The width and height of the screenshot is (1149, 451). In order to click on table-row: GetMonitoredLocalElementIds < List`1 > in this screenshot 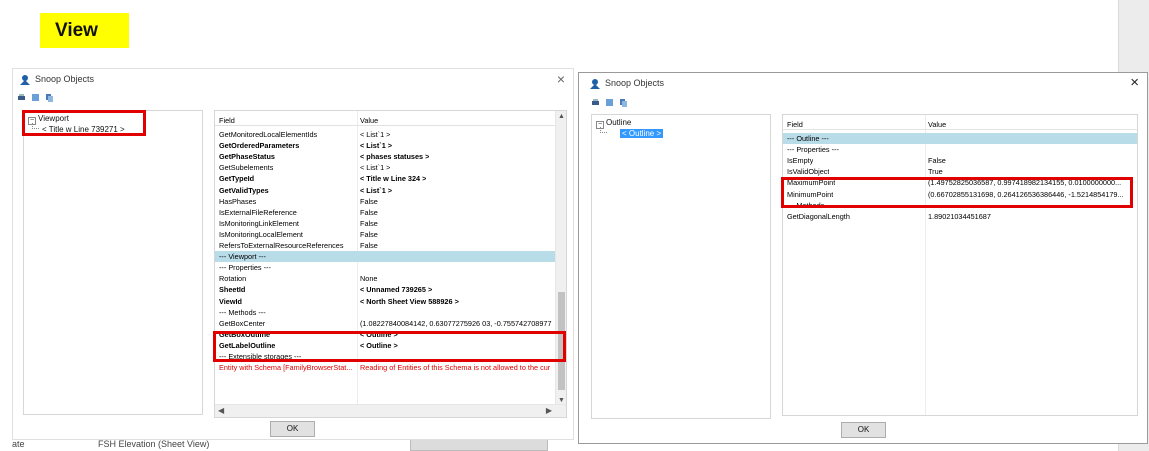, I will do `click(390, 134)`.